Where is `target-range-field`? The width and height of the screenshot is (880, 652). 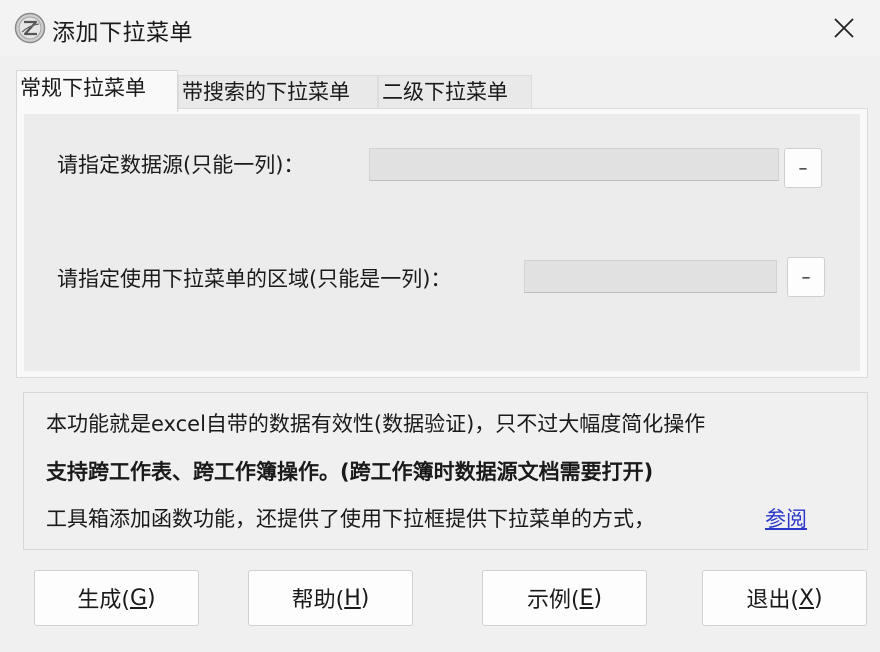
target-range-field is located at coordinates (650, 276).